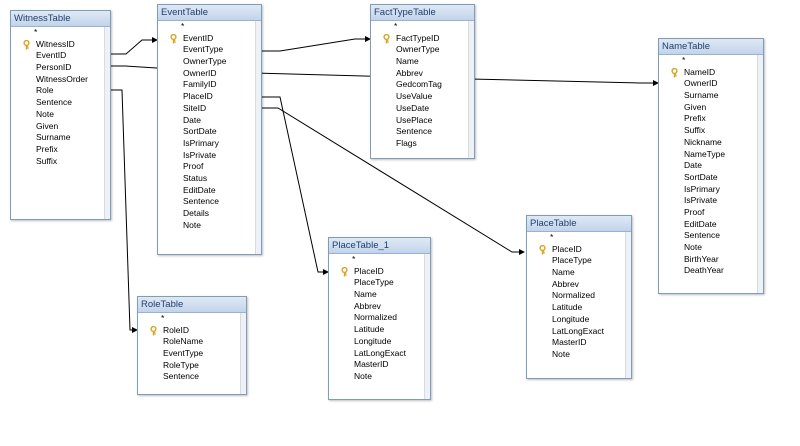  I want to click on field-row: DeathYear, so click(711, 271).